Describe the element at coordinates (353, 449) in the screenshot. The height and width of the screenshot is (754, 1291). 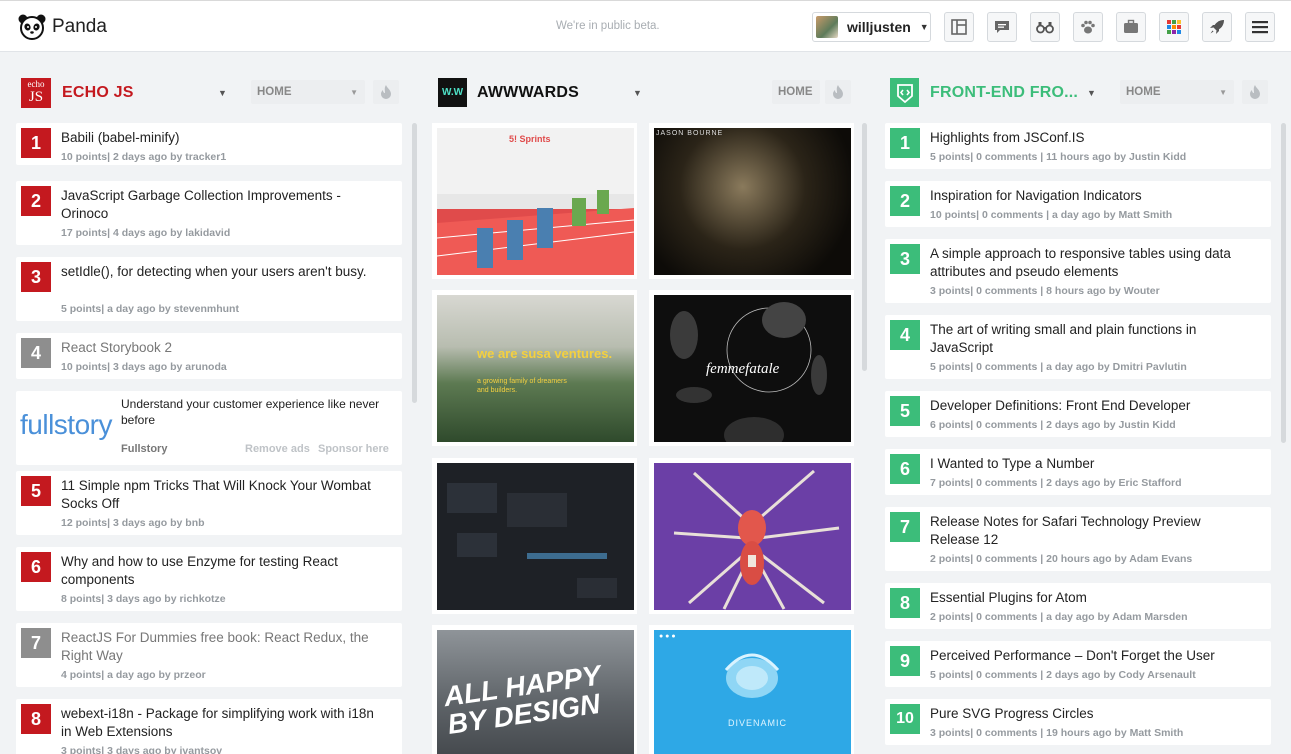
I see `sponsor-here-link: Sponsor here` at that location.